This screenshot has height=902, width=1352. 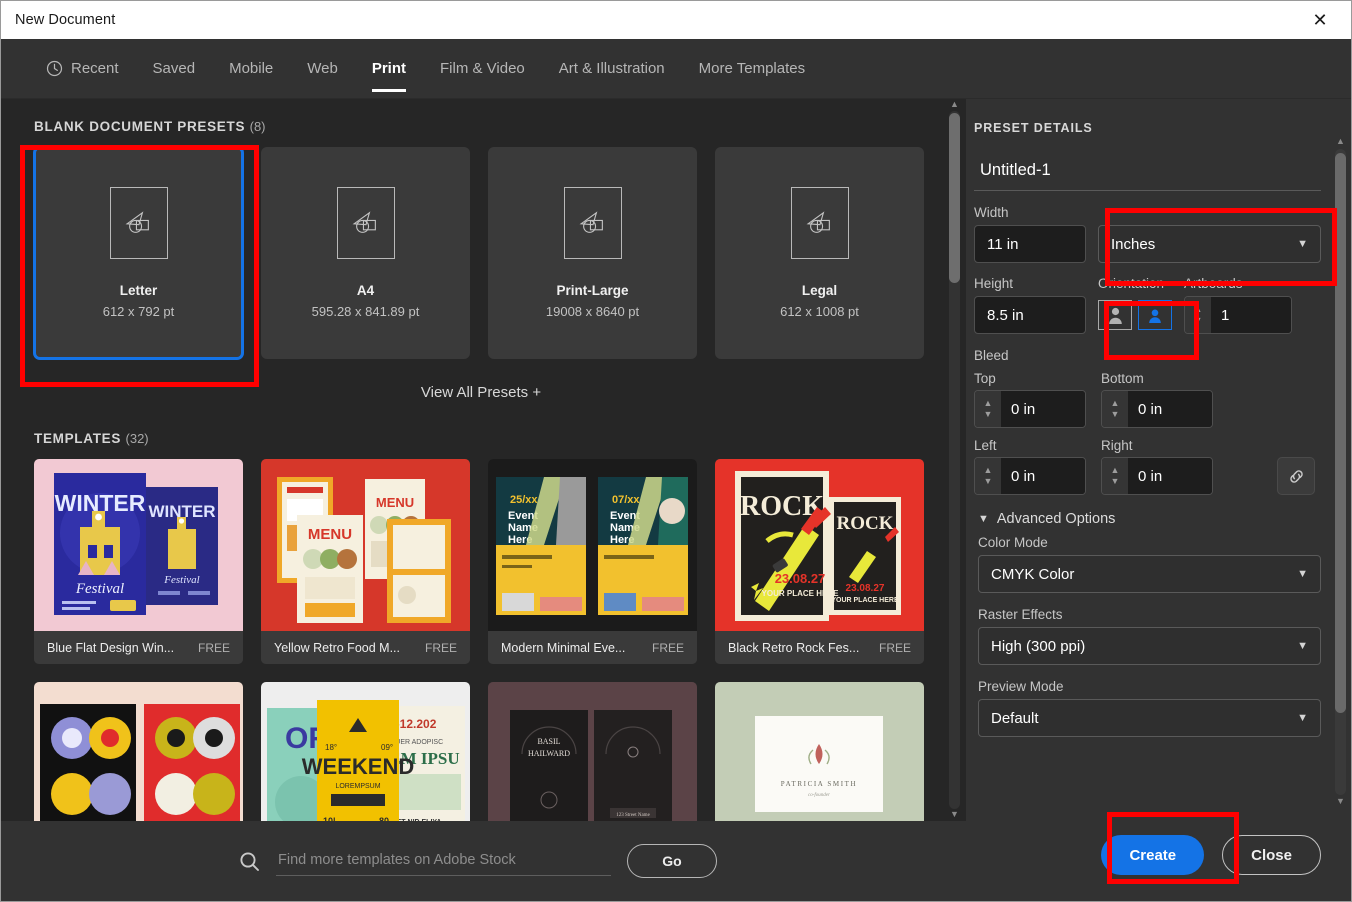 I want to click on bleed-top-stepper: ▲ ▼, so click(x=1030, y=409).